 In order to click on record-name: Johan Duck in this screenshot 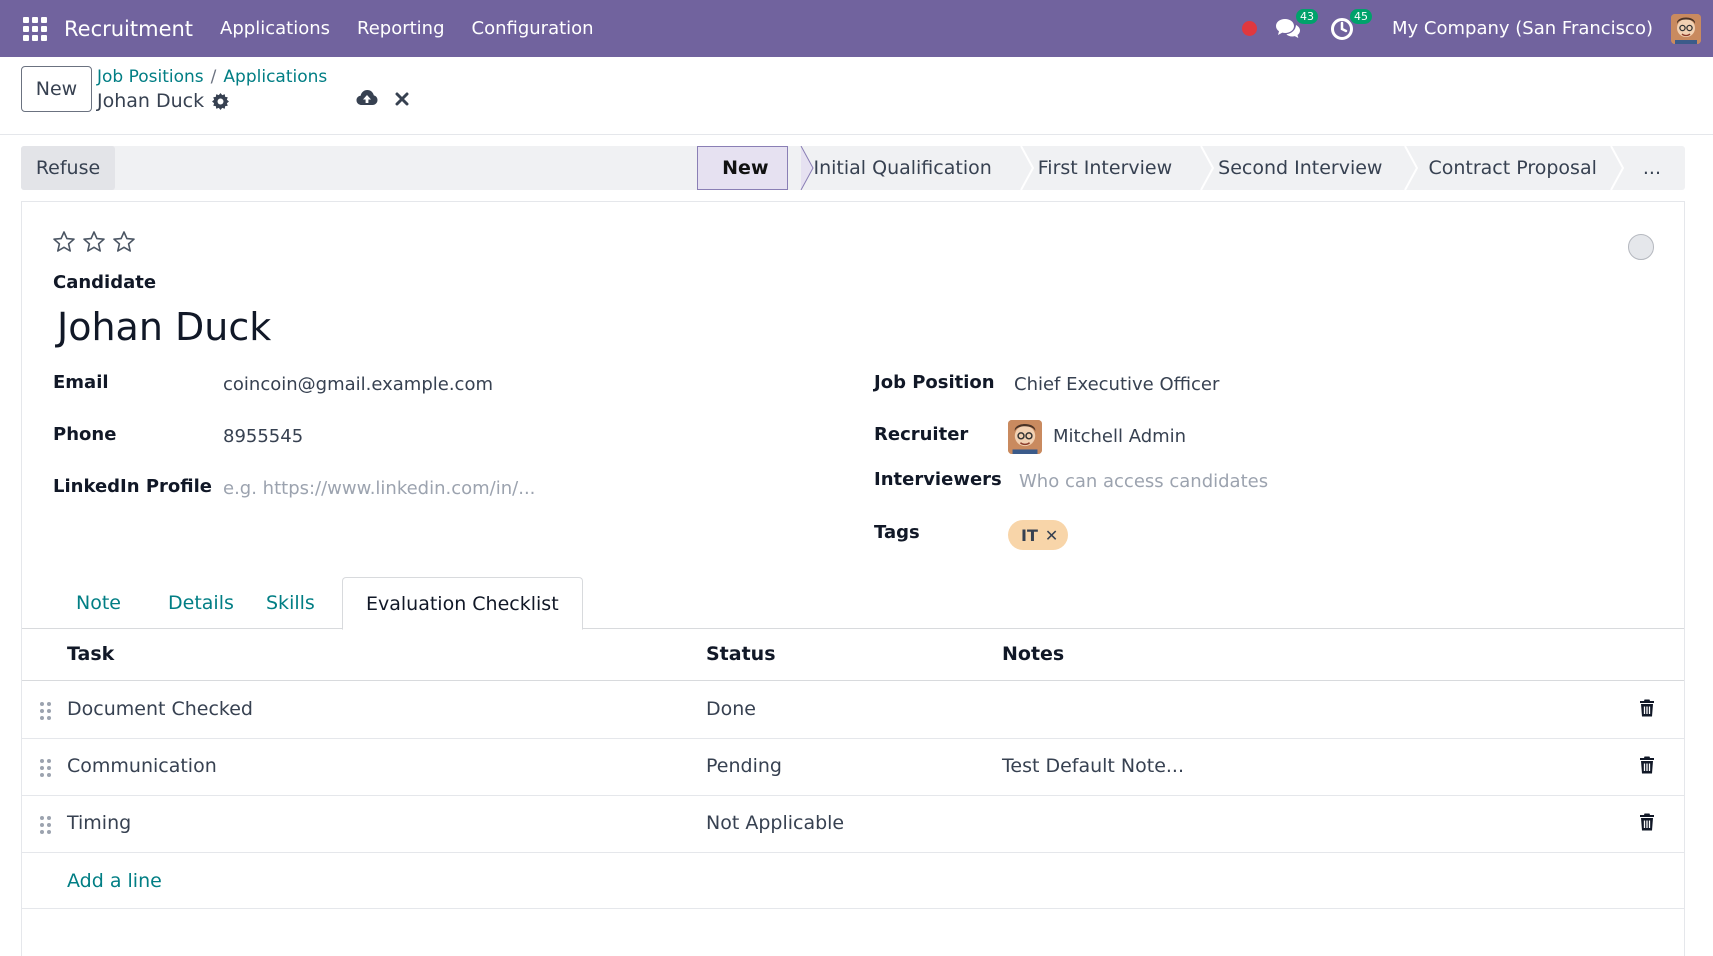, I will do `click(151, 101)`.